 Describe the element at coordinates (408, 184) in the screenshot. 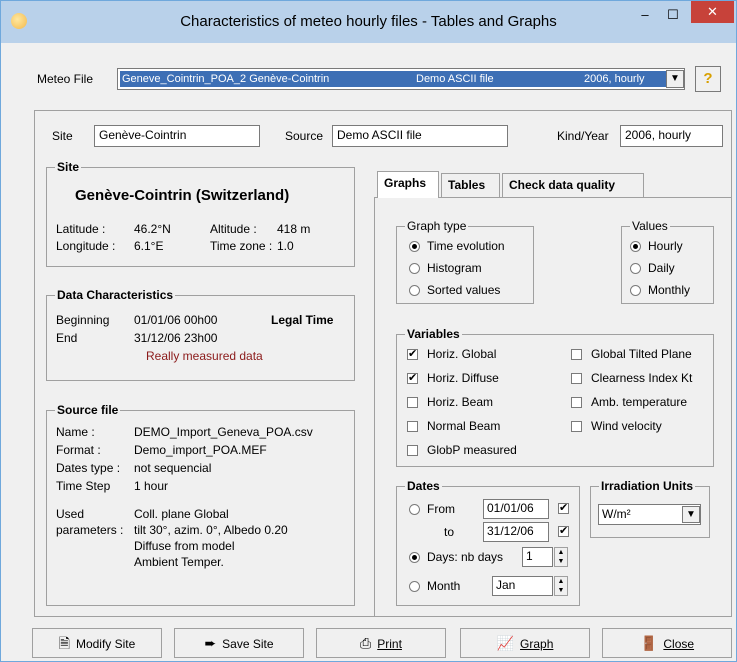

I see `tab-graphs: Graphs` at that location.